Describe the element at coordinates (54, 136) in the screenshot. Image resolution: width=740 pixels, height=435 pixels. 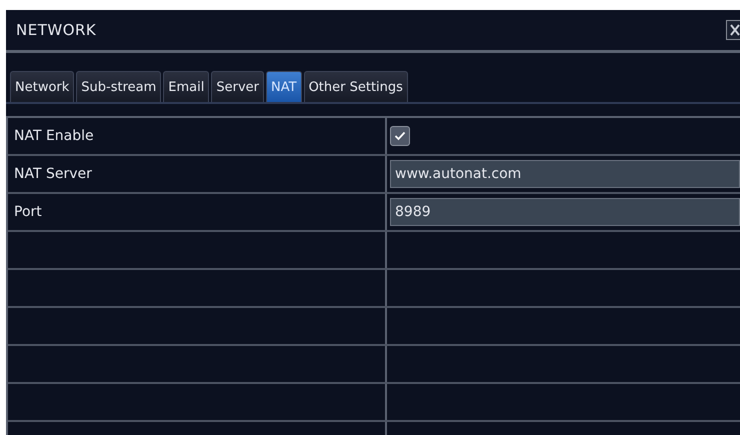
I see `setting-label: NAT Enable` at that location.